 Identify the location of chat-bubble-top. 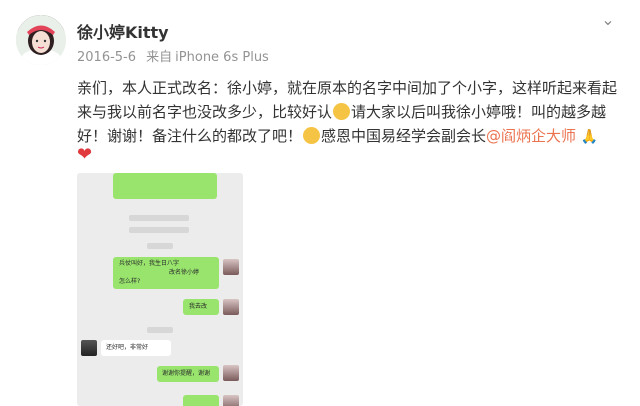
(165, 186).